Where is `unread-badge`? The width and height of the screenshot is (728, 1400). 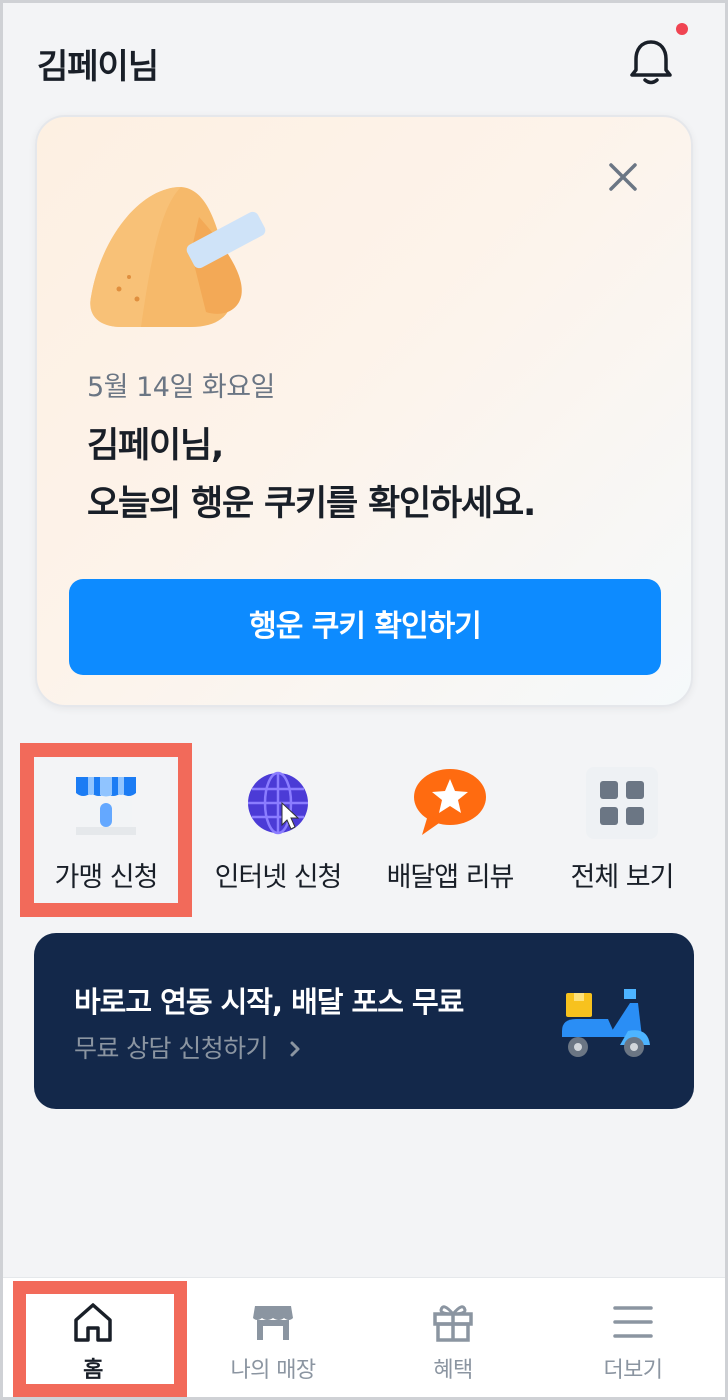
unread-badge is located at coordinates (682, 29).